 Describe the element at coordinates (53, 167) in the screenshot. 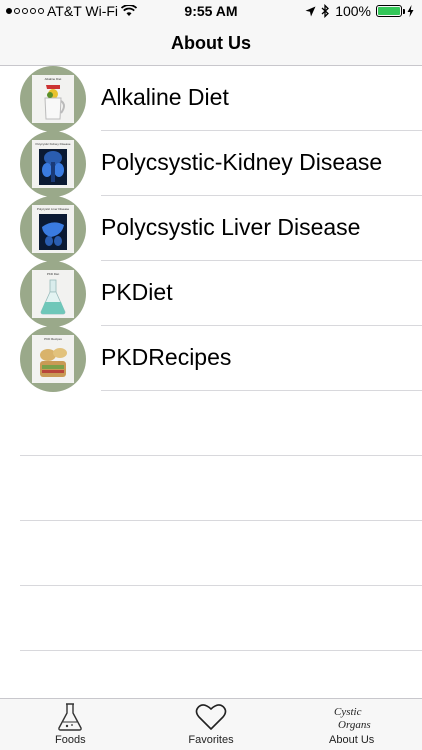

I see `kidney-icon` at that location.